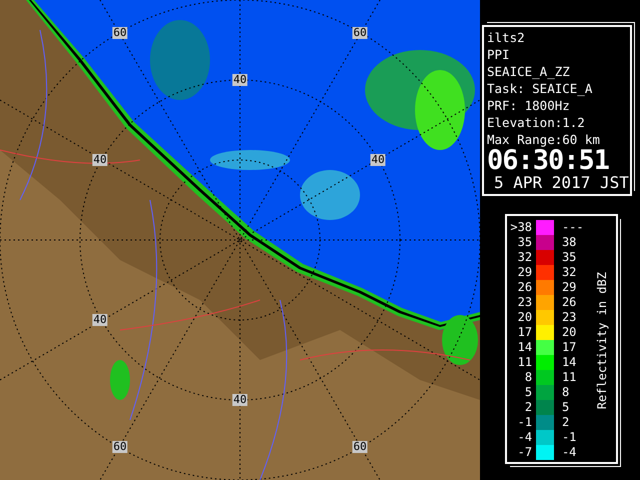 The width and height of the screenshot is (640, 480). Describe the element at coordinates (569, 377) in the screenshot. I see `legend-high-value: 11` at that location.